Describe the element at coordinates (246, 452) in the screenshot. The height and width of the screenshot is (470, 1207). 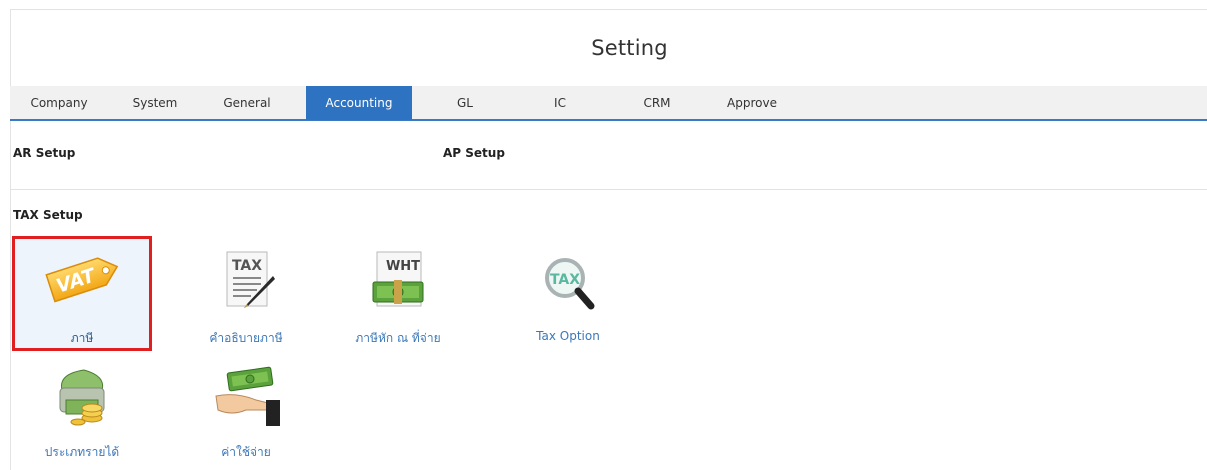
I see `tile-expense-label: ค่าใช้จ่าย` at that location.